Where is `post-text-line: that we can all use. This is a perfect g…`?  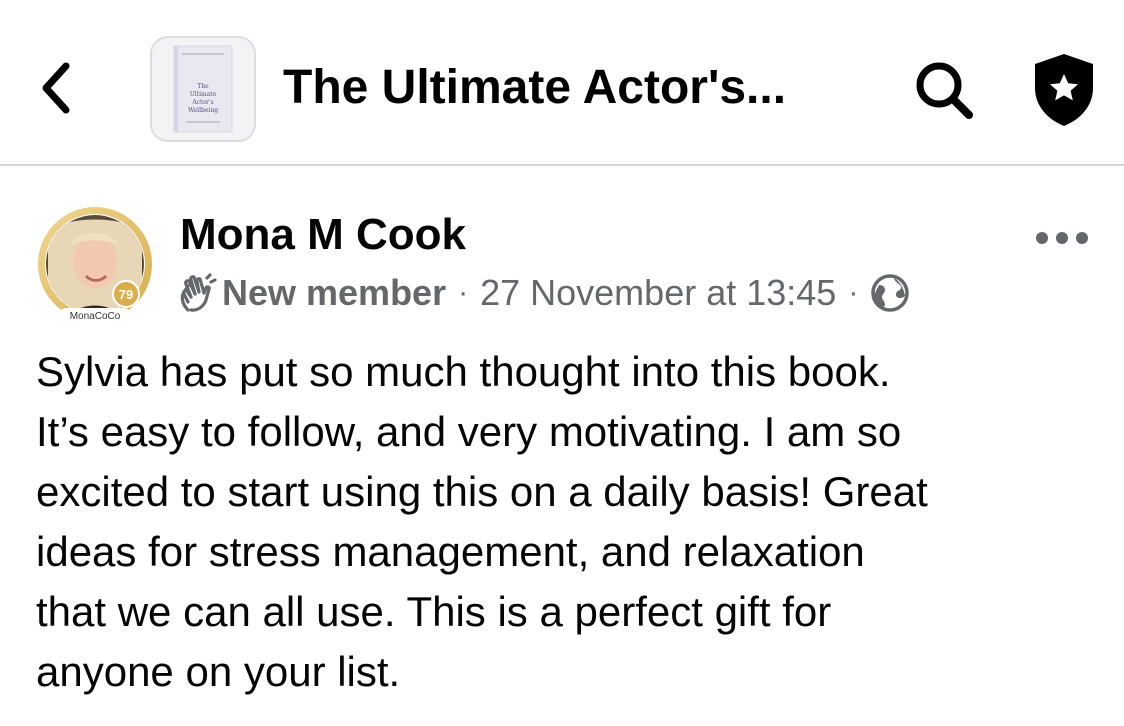 post-text-line: that we can all use. This is a perfect g… is located at coordinates (434, 611).